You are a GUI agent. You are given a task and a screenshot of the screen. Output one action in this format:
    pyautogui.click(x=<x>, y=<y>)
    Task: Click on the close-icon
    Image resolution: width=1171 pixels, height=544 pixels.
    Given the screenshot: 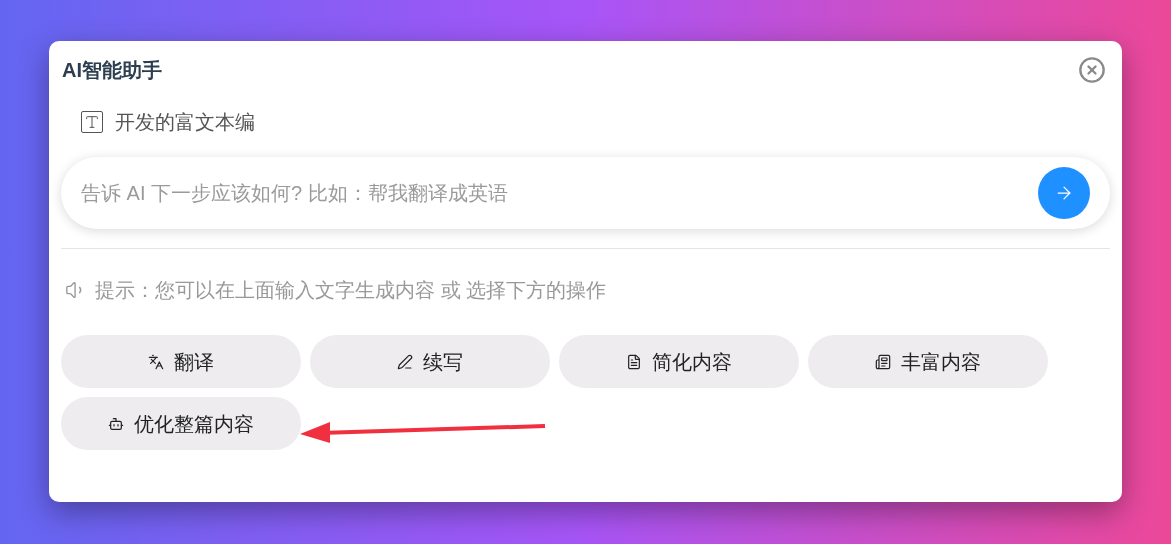 What is the action you would take?
    pyautogui.click(x=1092, y=70)
    